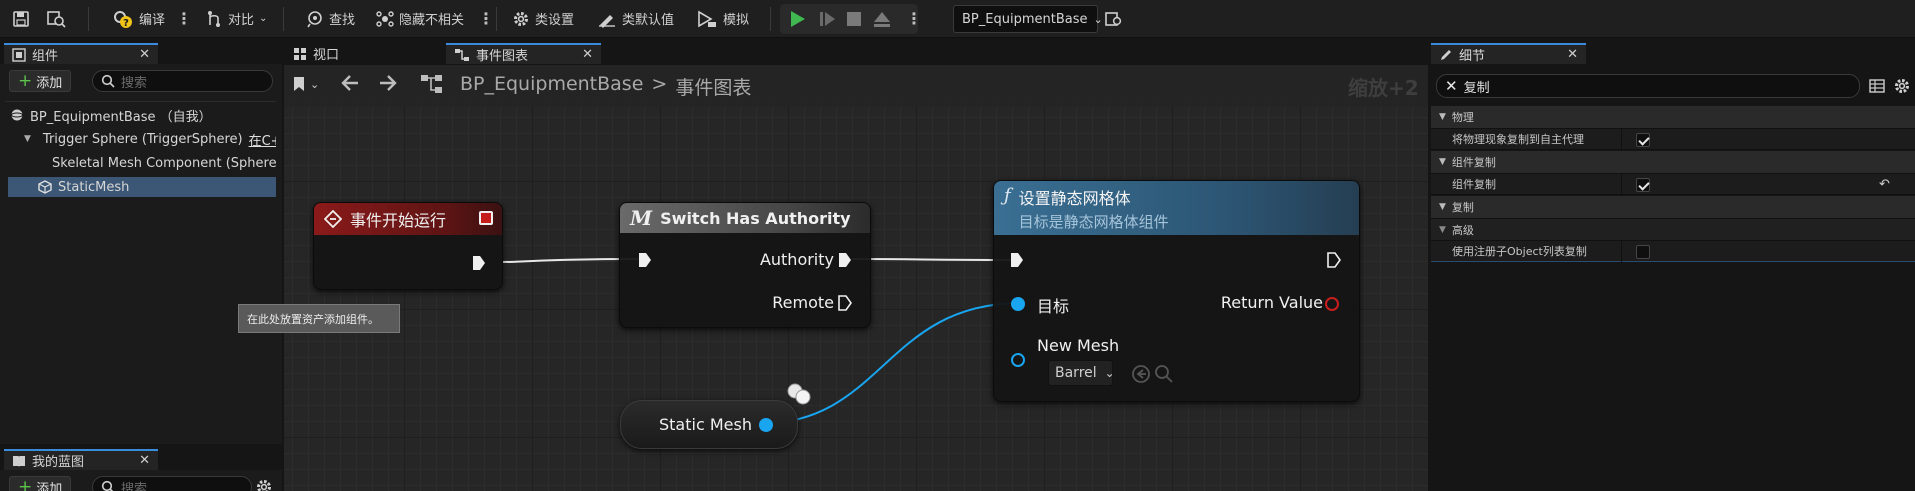  I want to click on clear-search-icon: ✕, so click(1451, 86).